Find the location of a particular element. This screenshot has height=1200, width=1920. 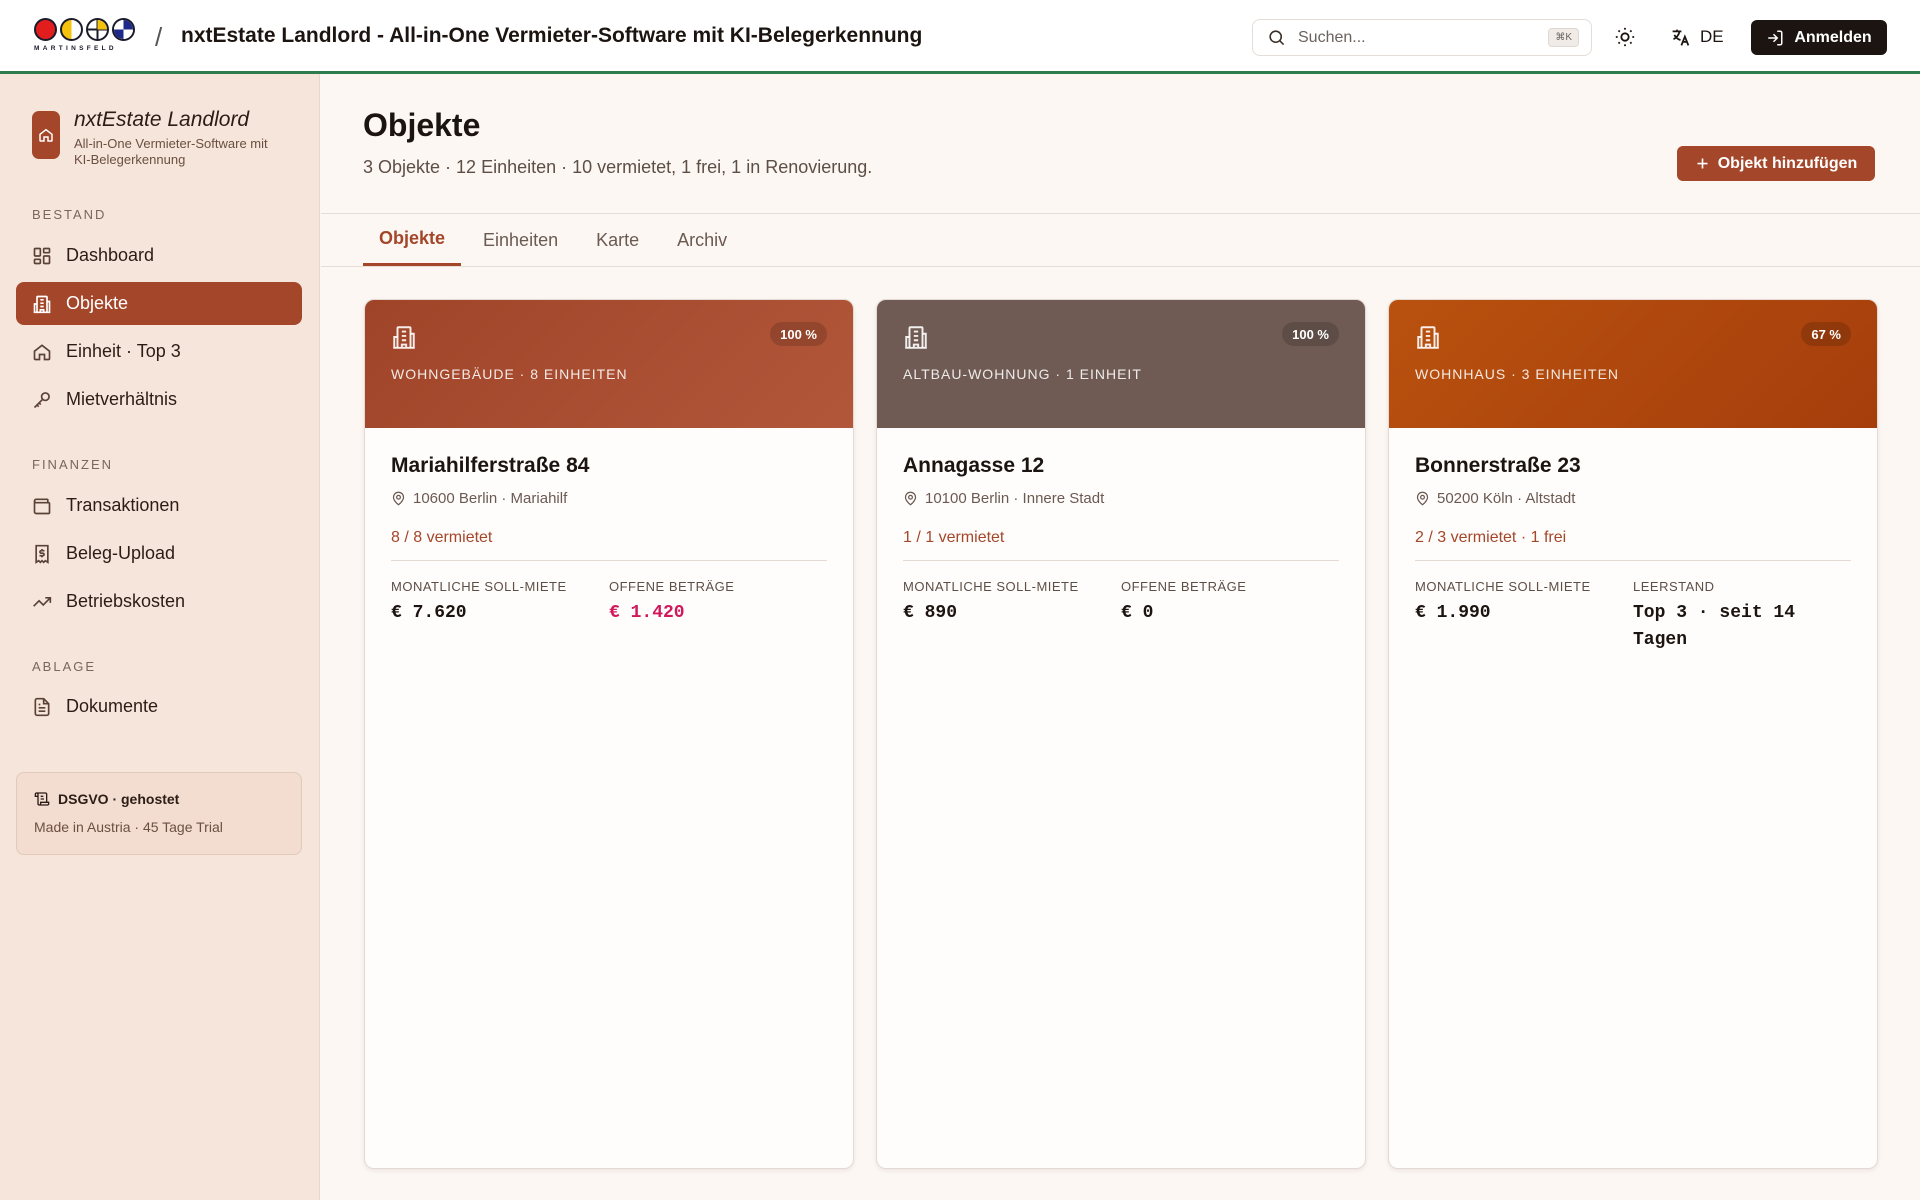

tab-bar: Objekte Einheiten Karte Archiv is located at coordinates (556, 240).